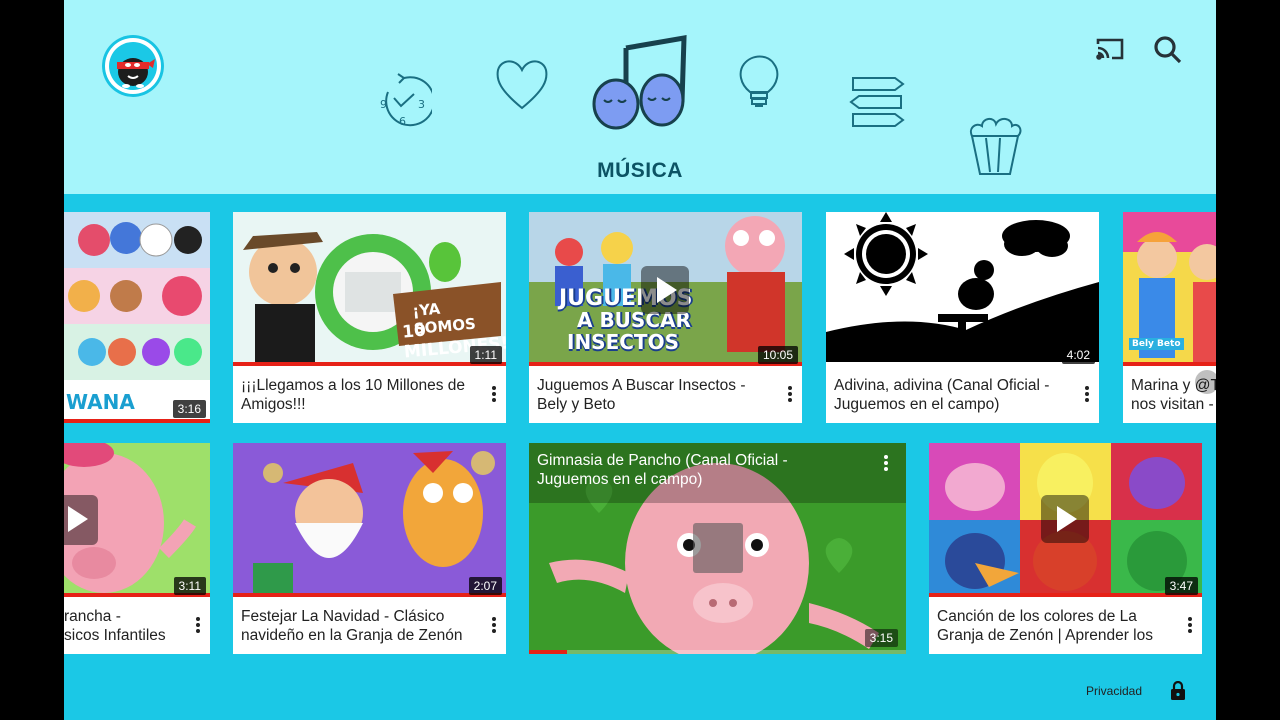 This screenshot has height=720, width=1280. What do you see at coordinates (623, 342) in the screenshot?
I see `thumbnail-text: INSECTOS` at bounding box center [623, 342].